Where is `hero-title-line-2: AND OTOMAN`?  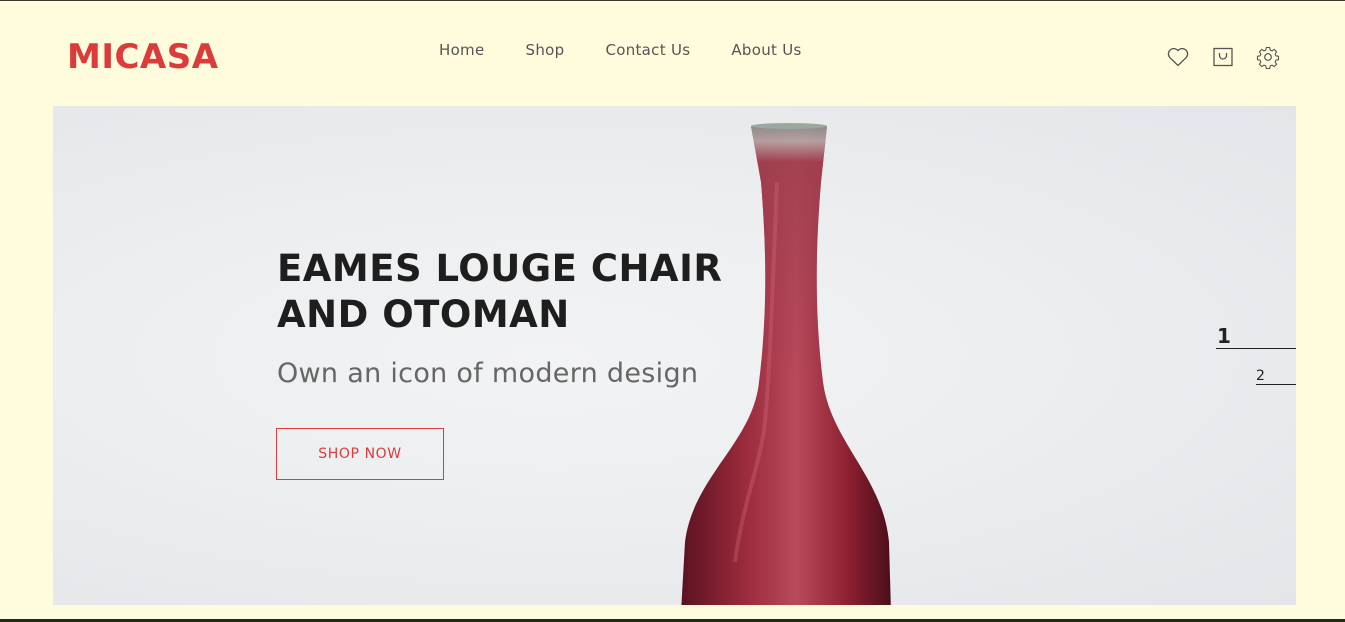 hero-title-line-2: AND OTOMAN is located at coordinates (423, 314).